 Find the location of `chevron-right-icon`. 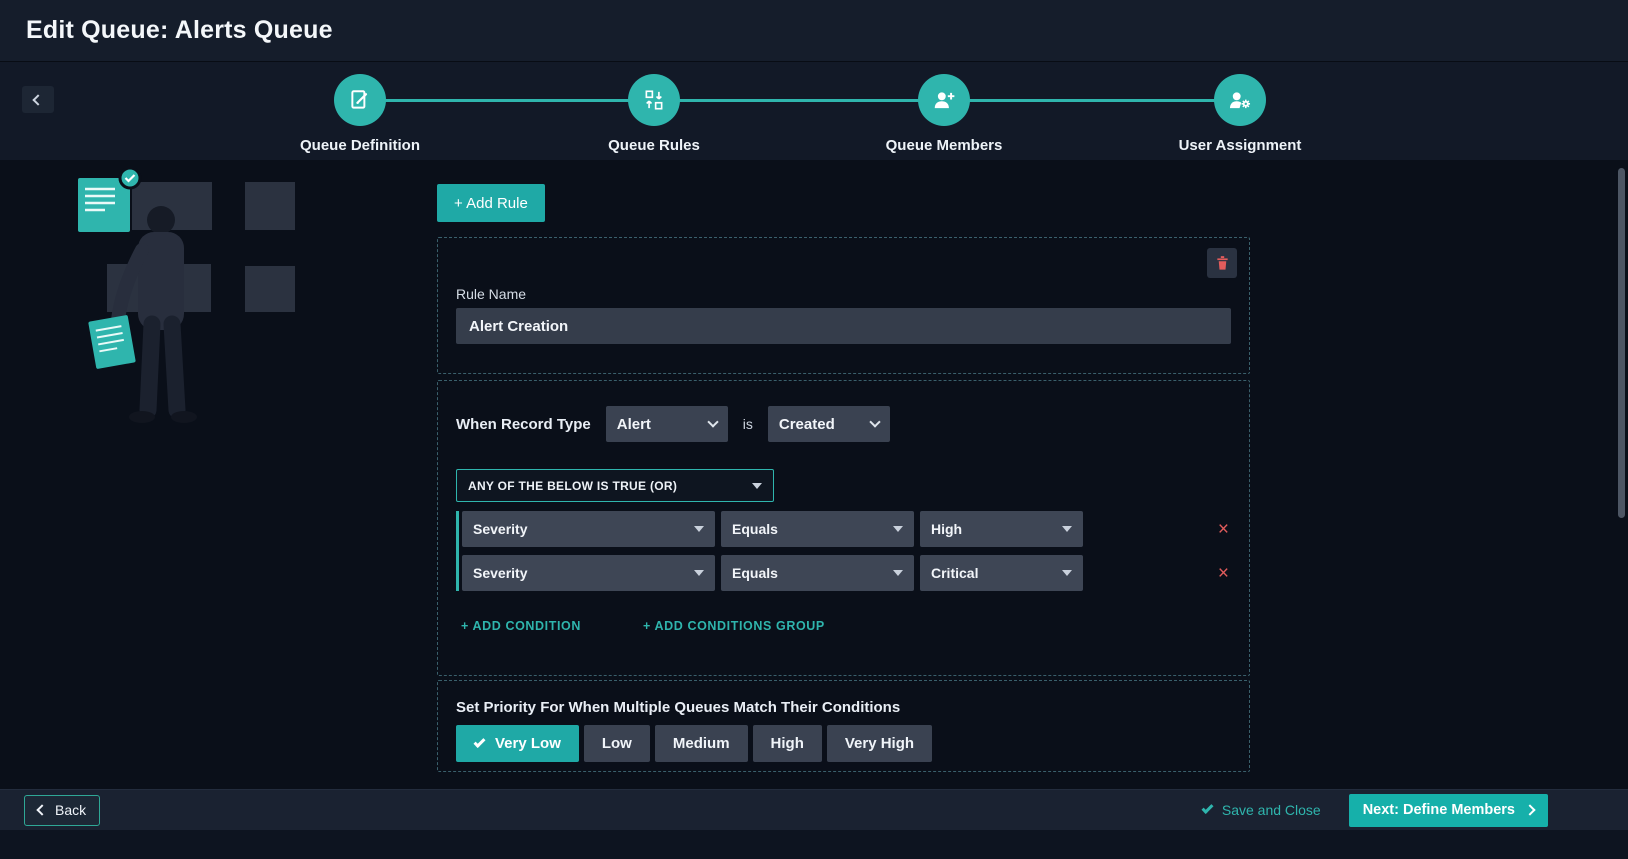

chevron-right-icon is located at coordinates (1530, 810).